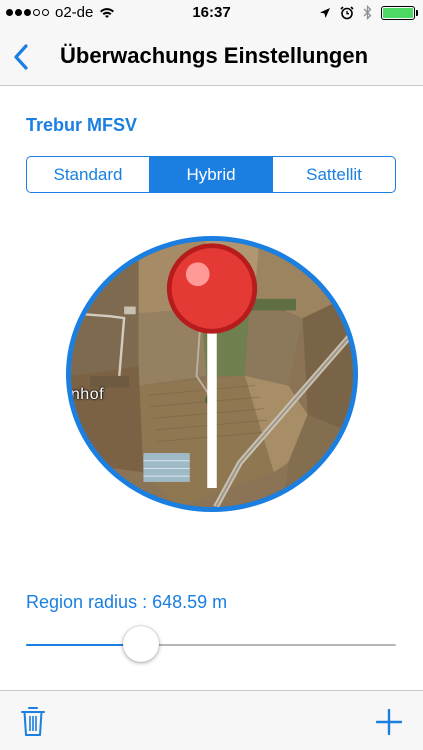 The image size is (423, 750). What do you see at coordinates (325, 12) in the screenshot?
I see `location-arrow-icon` at bounding box center [325, 12].